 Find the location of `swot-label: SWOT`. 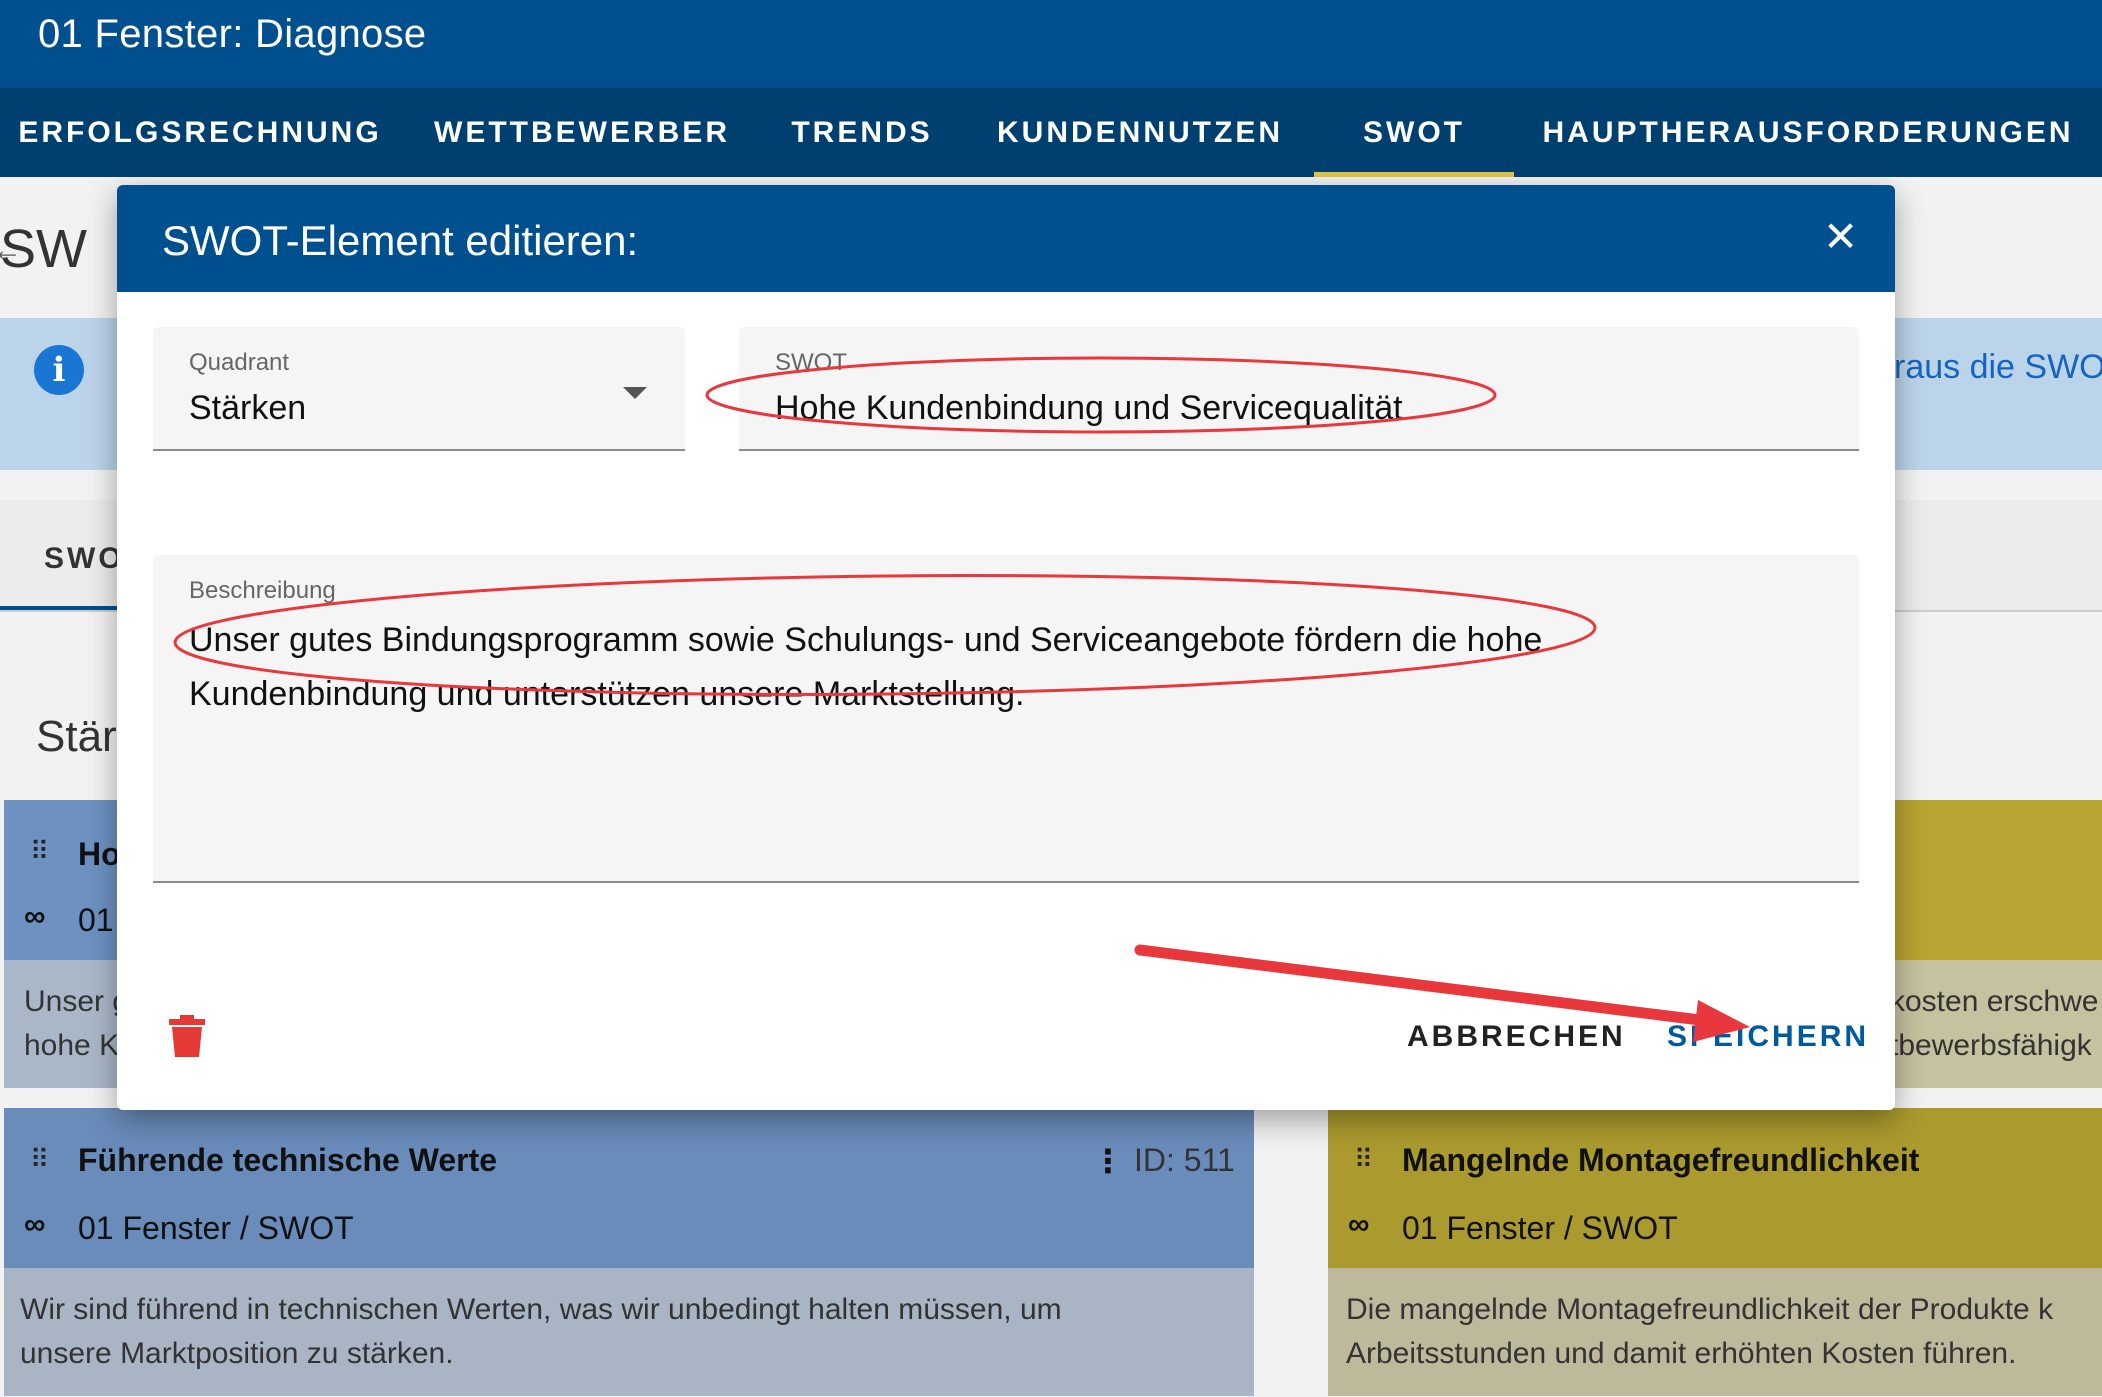

swot-label: SWOT is located at coordinates (811, 362).